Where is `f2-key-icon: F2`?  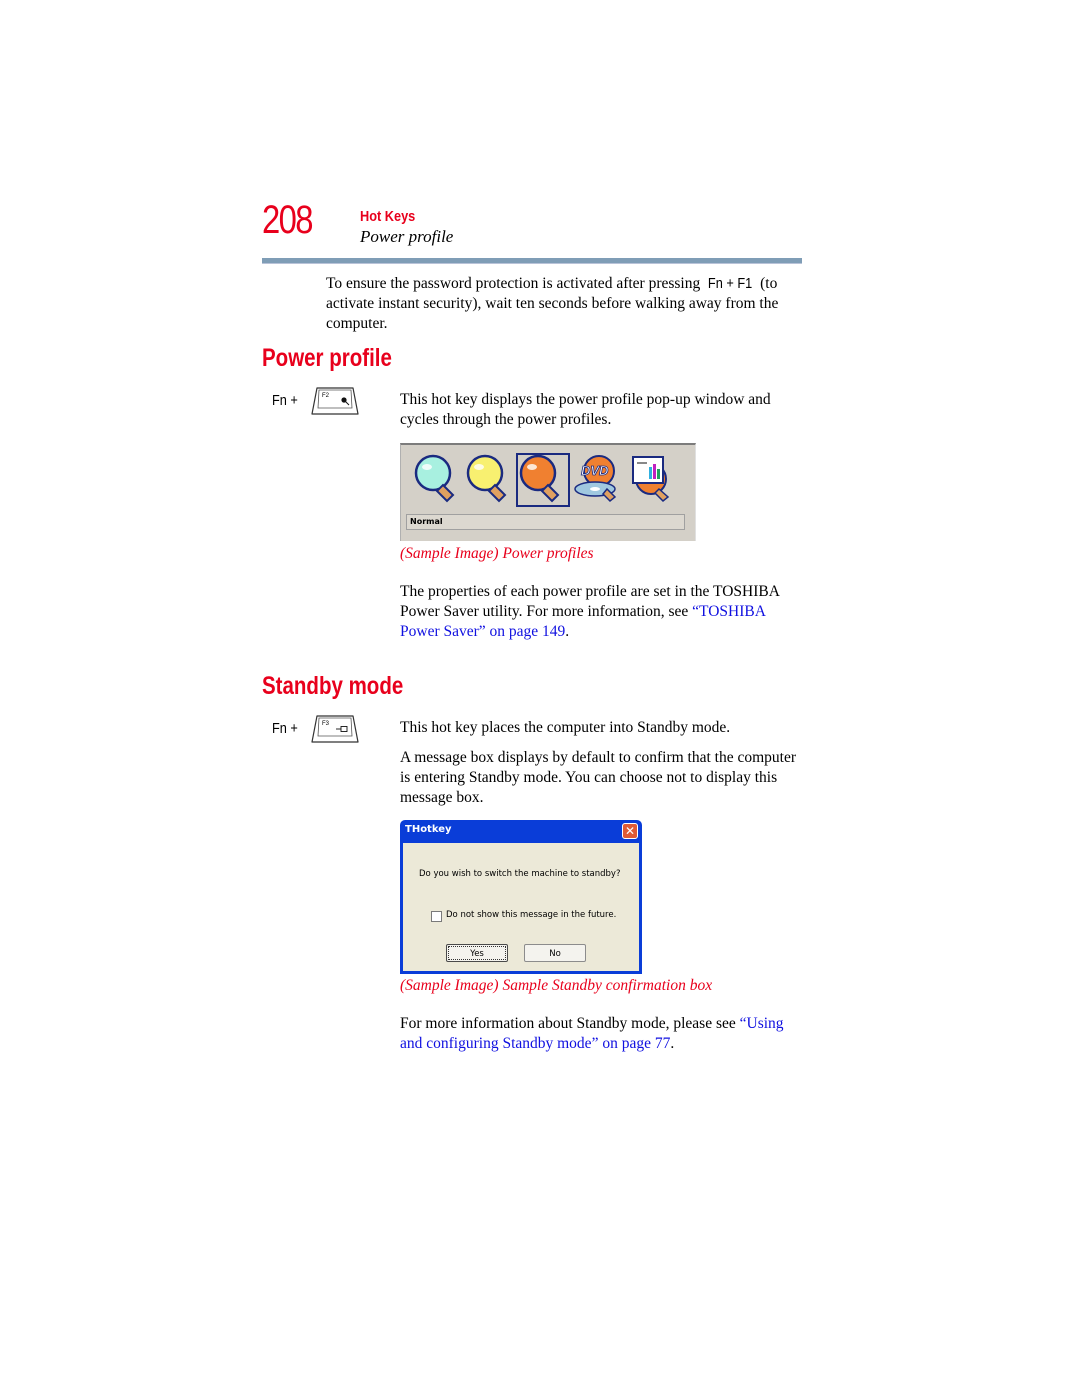
f2-key-icon: F2 is located at coordinates (335, 401).